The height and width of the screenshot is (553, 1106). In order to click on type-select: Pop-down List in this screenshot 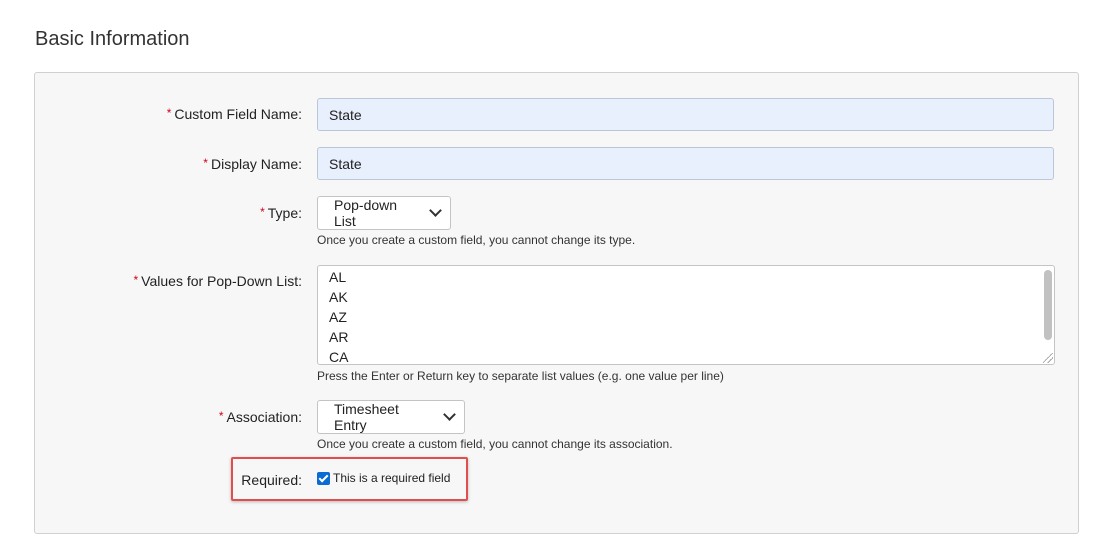, I will do `click(384, 213)`.